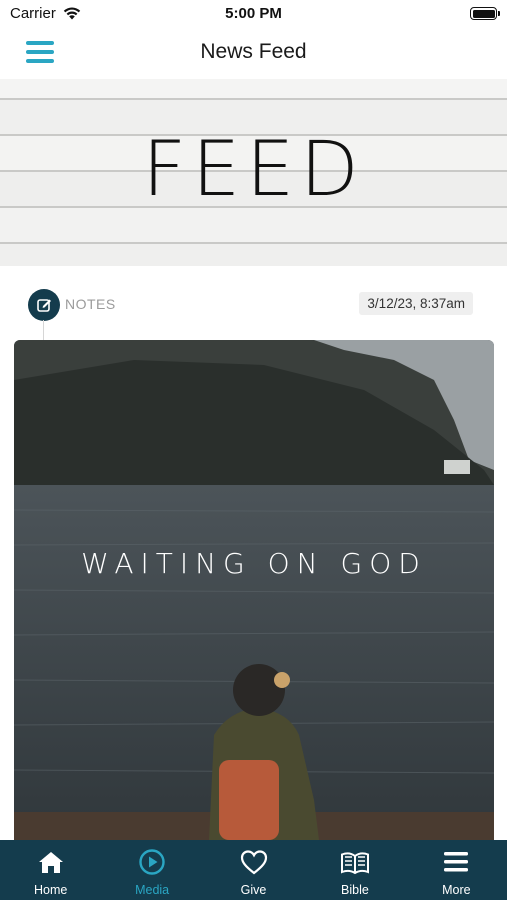  I want to click on play-circle-icon, so click(152, 862).